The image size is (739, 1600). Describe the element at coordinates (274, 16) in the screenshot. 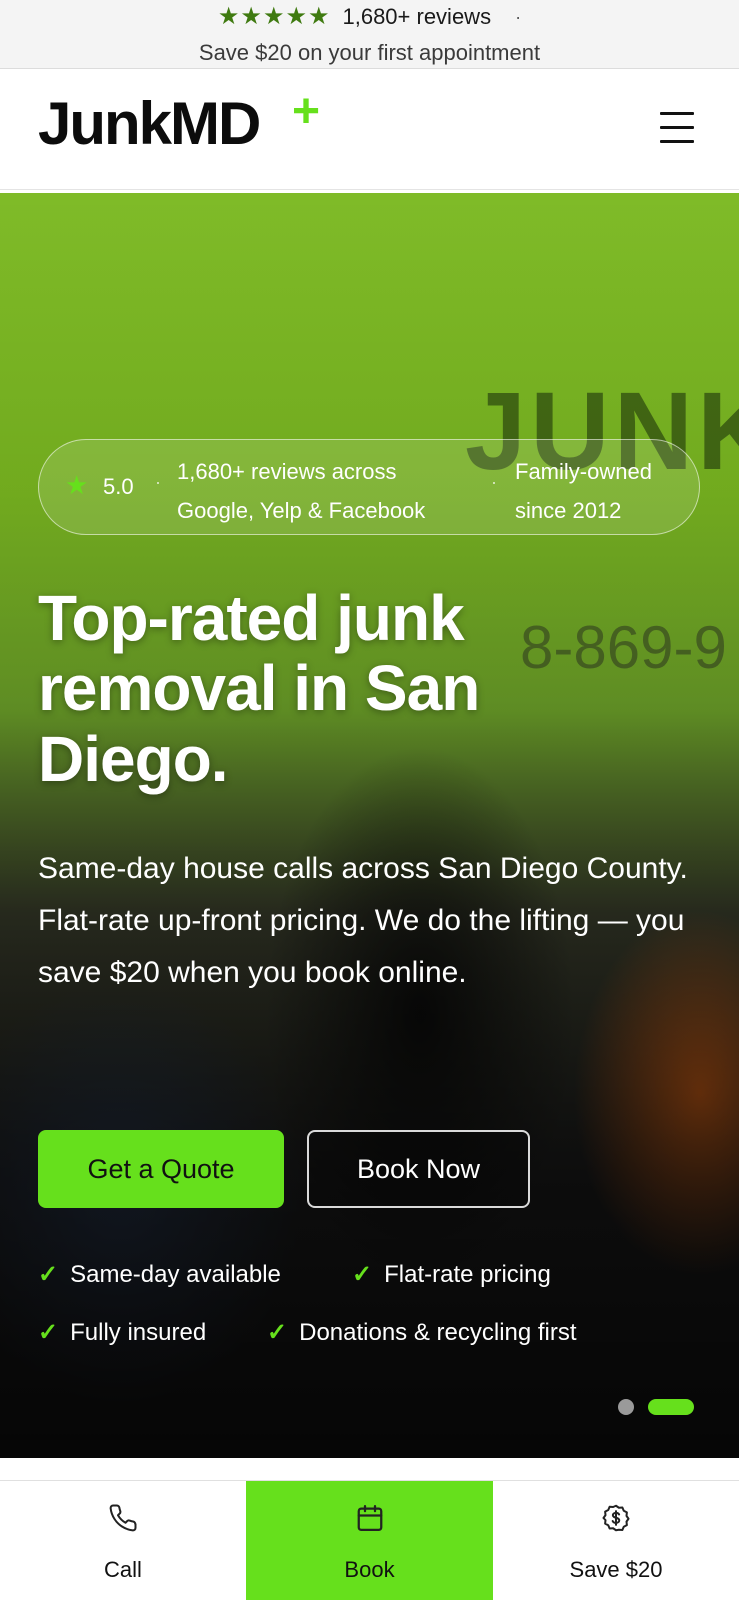

I see `rating-stars-icon: ★★★★★` at that location.